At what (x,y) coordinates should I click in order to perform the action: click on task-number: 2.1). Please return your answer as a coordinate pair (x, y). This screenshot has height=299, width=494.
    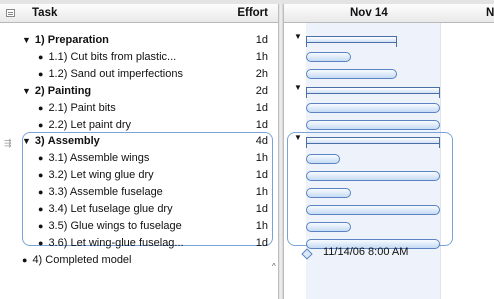
    Looking at the image, I should click on (58, 108).